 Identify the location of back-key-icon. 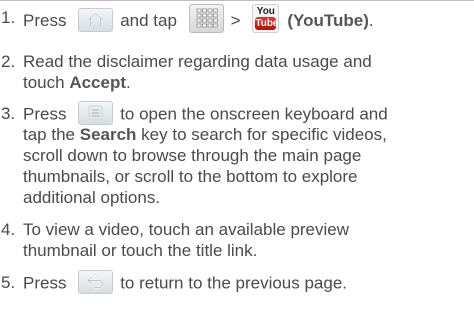
(96, 282).